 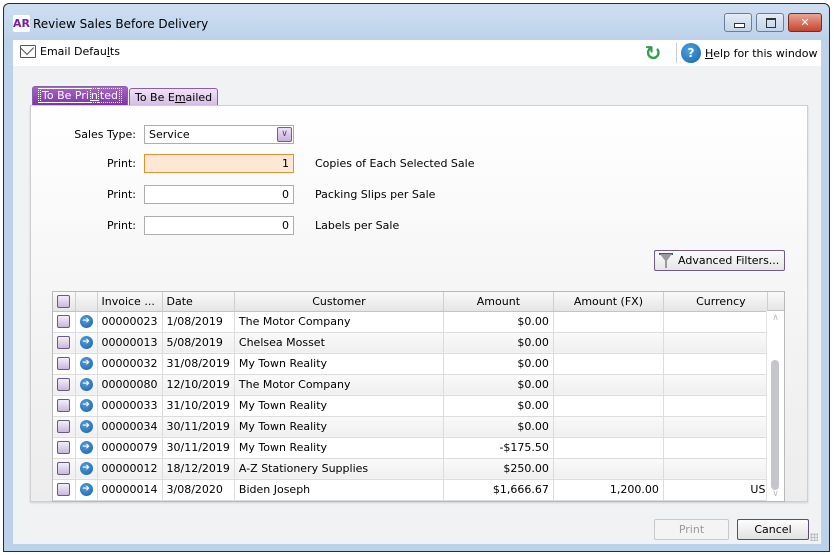 I want to click on column-header-amount: Amount, so click(x=498, y=302).